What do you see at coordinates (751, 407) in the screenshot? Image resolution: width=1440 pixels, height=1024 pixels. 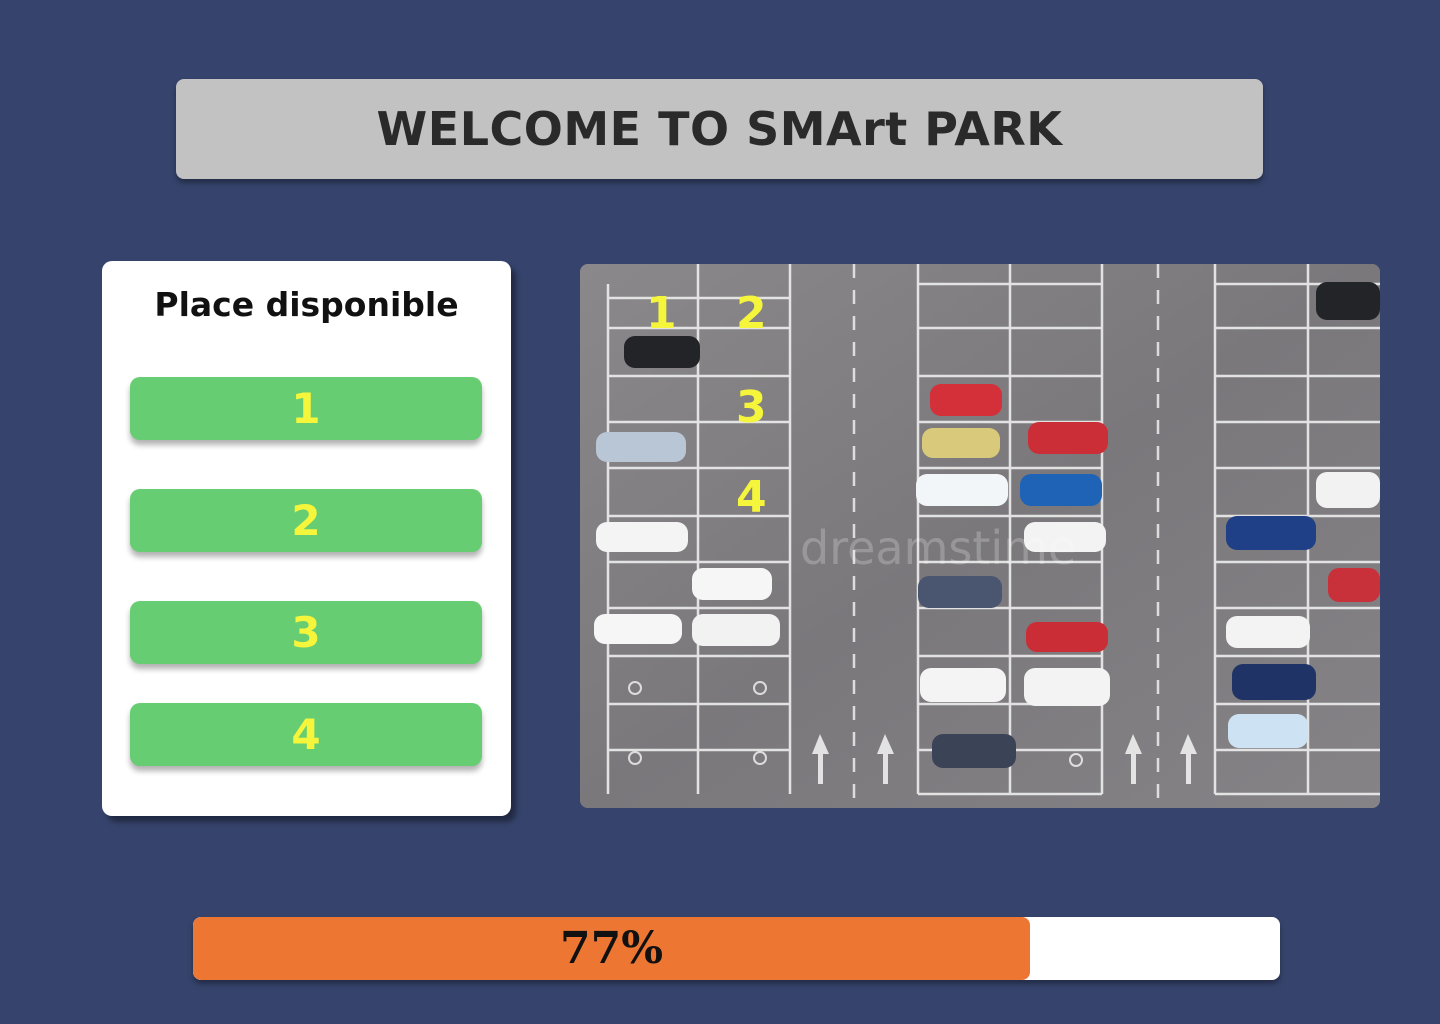 I see `lot-spot-label-3: 3` at bounding box center [751, 407].